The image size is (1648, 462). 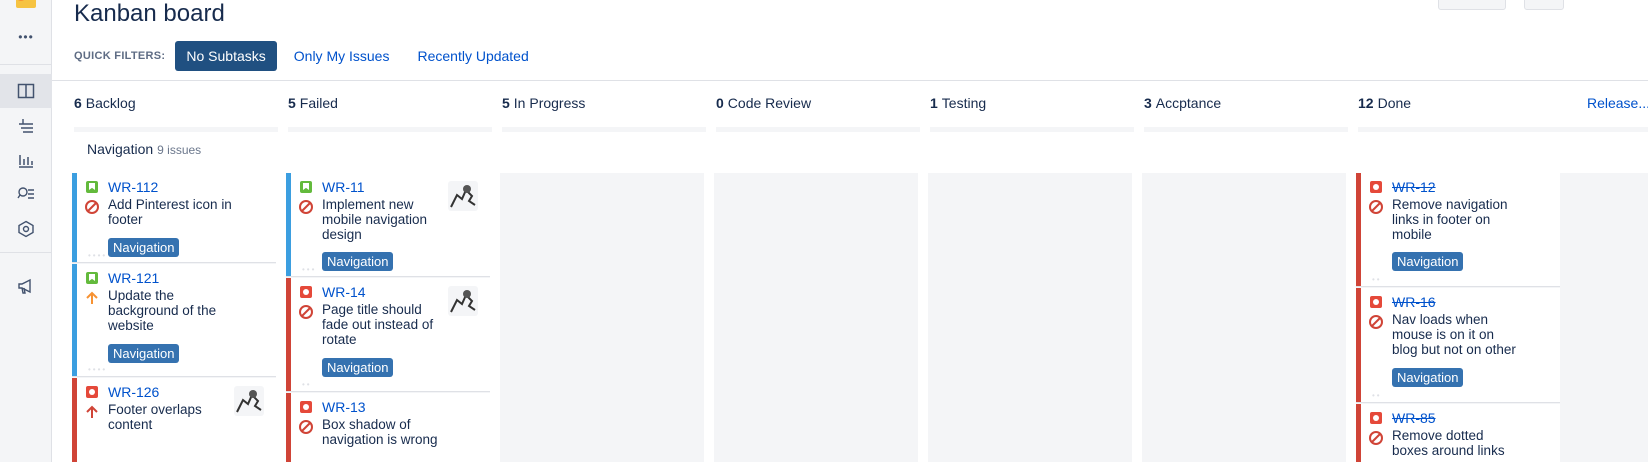 What do you see at coordinates (958, 103) in the screenshot?
I see `column-header-testing: 1 Testing` at bounding box center [958, 103].